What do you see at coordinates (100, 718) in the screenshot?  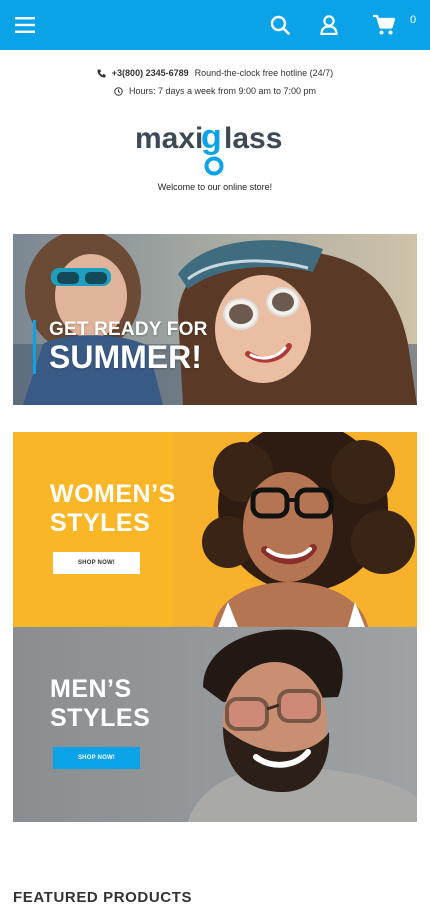 I see `mens-title-line2: STYLES` at bounding box center [100, 718].